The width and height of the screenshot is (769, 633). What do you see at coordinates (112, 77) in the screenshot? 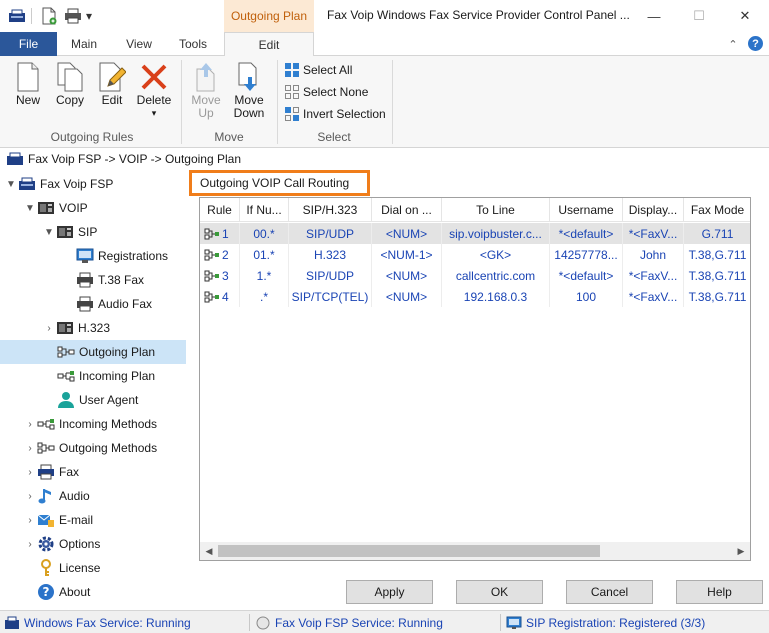
I see `edit-pencil-icon` at bounding box center [112, 77].